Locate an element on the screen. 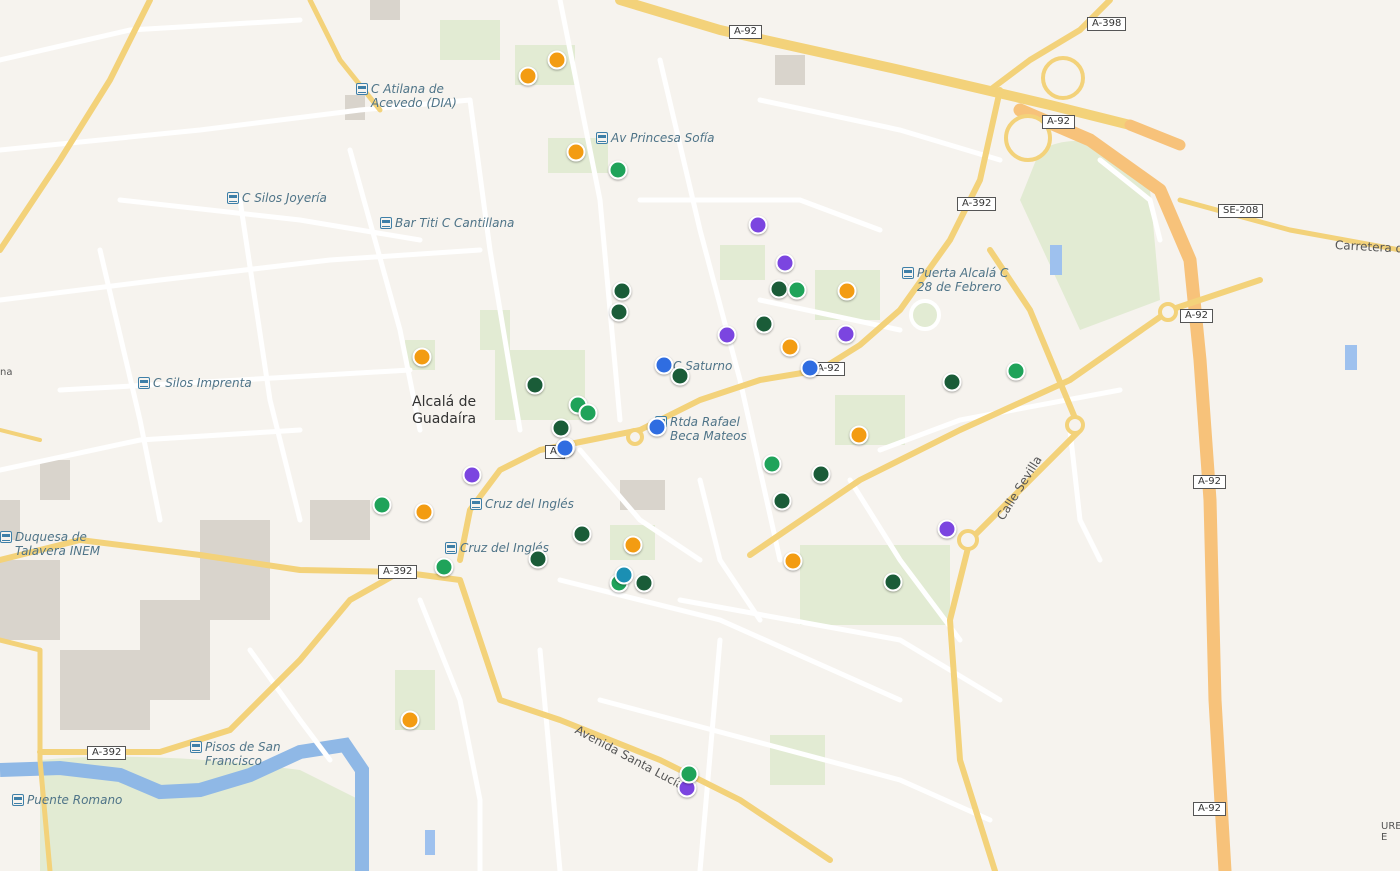  transit-stop-name: Puerta Alcalá C 28 de Febrero is located at coordinates (963, 280).